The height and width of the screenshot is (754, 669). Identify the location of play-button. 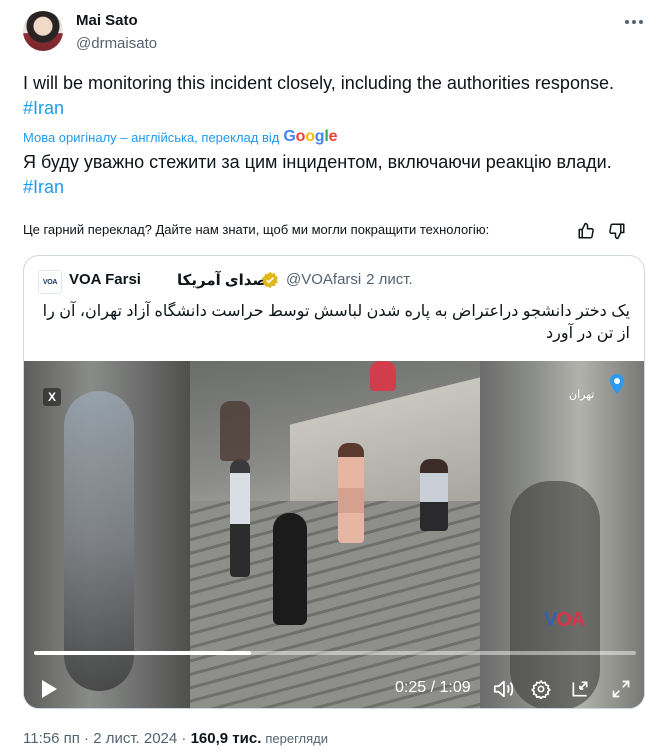
(49, 689).